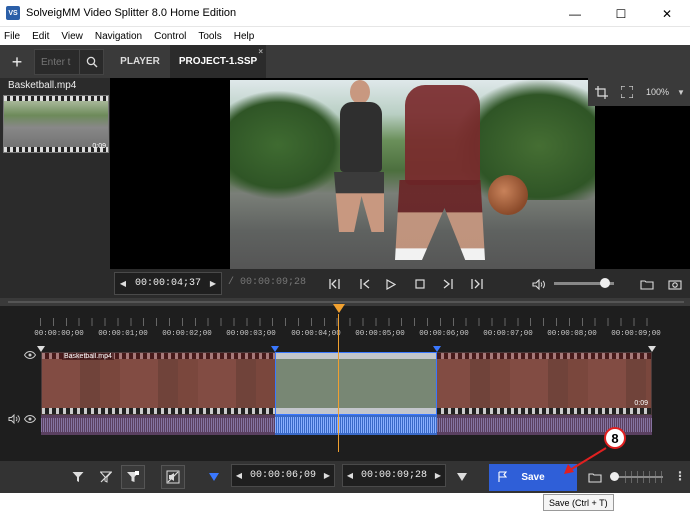  What do you see at coordinates (91, 62) in the screenshot?
I see `search-icon` at bounding box center [91, 62].